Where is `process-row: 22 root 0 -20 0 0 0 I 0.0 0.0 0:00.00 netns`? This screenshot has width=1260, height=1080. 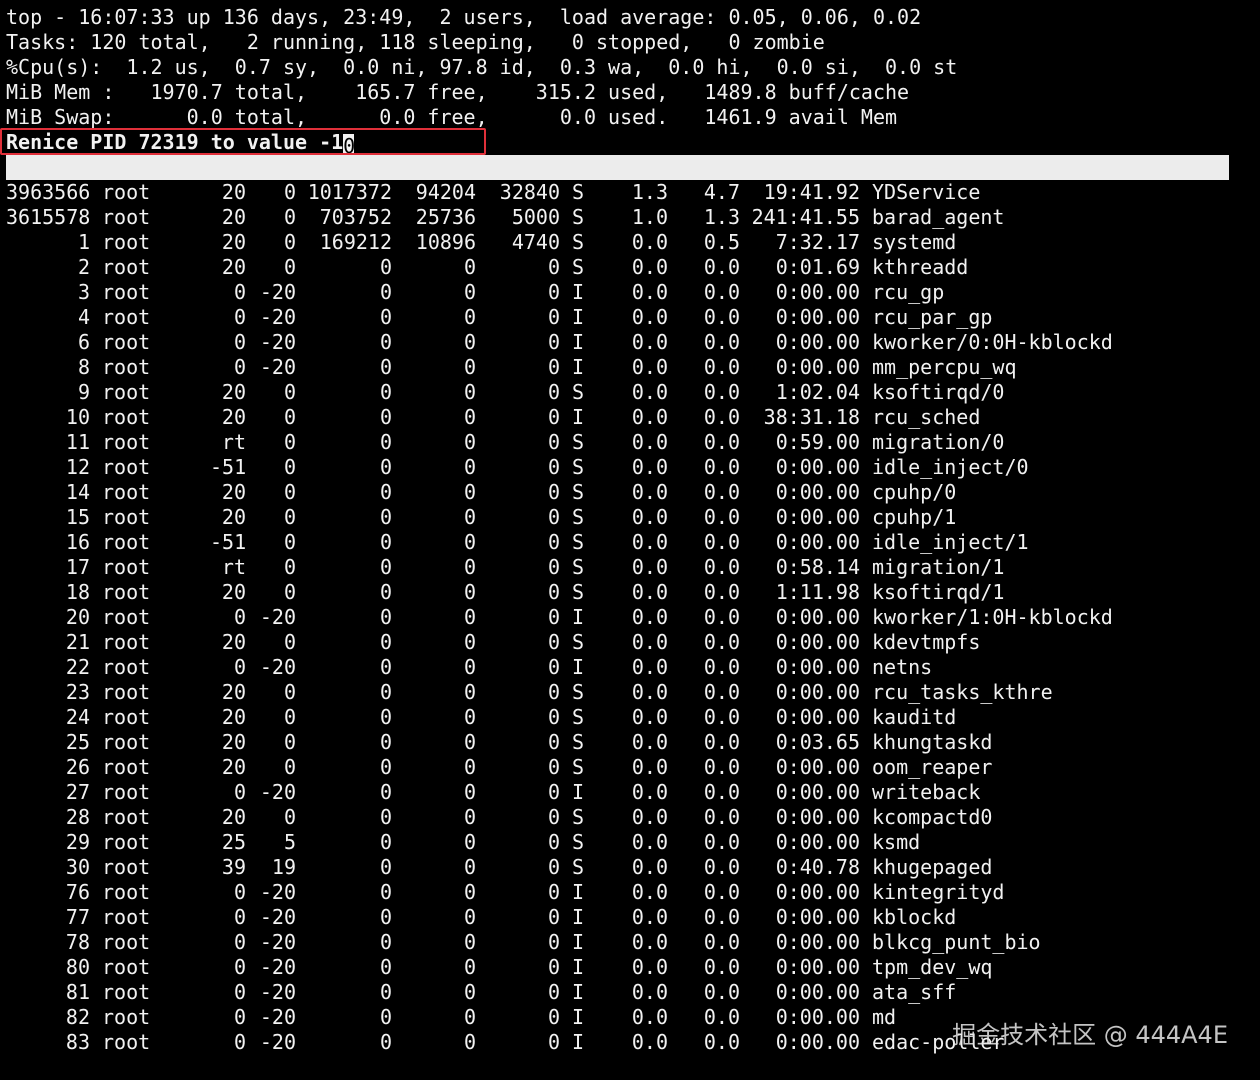
process-row: 22 root 0 -20 0 0 0 I 0.0 0.0 0:00.00 netns is located at coordinates (633, 667).